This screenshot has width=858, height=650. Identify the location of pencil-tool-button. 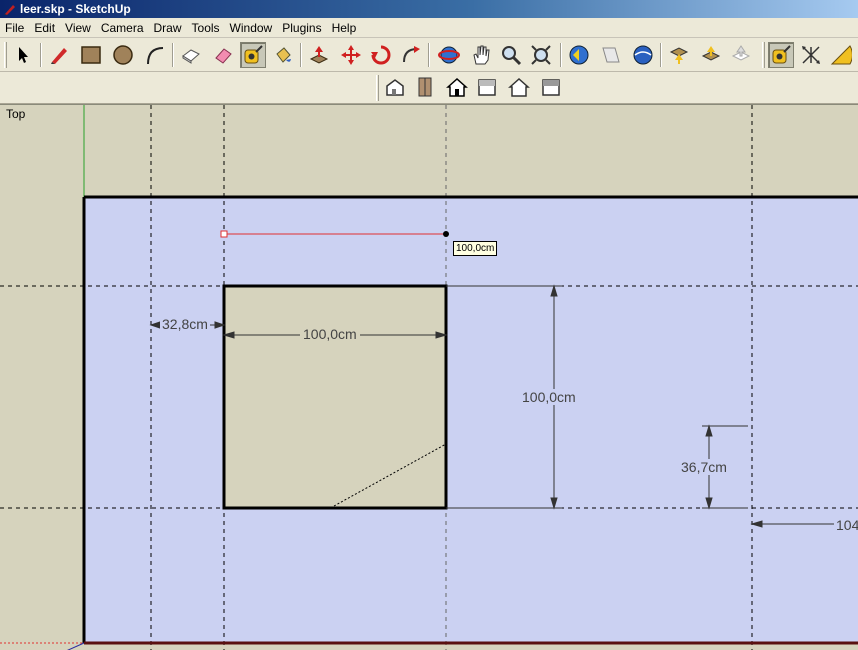
(59, 55).